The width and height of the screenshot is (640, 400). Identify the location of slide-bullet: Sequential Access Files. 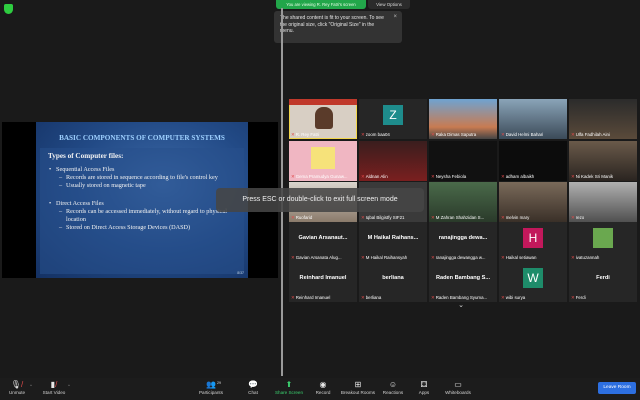
(143, 170).